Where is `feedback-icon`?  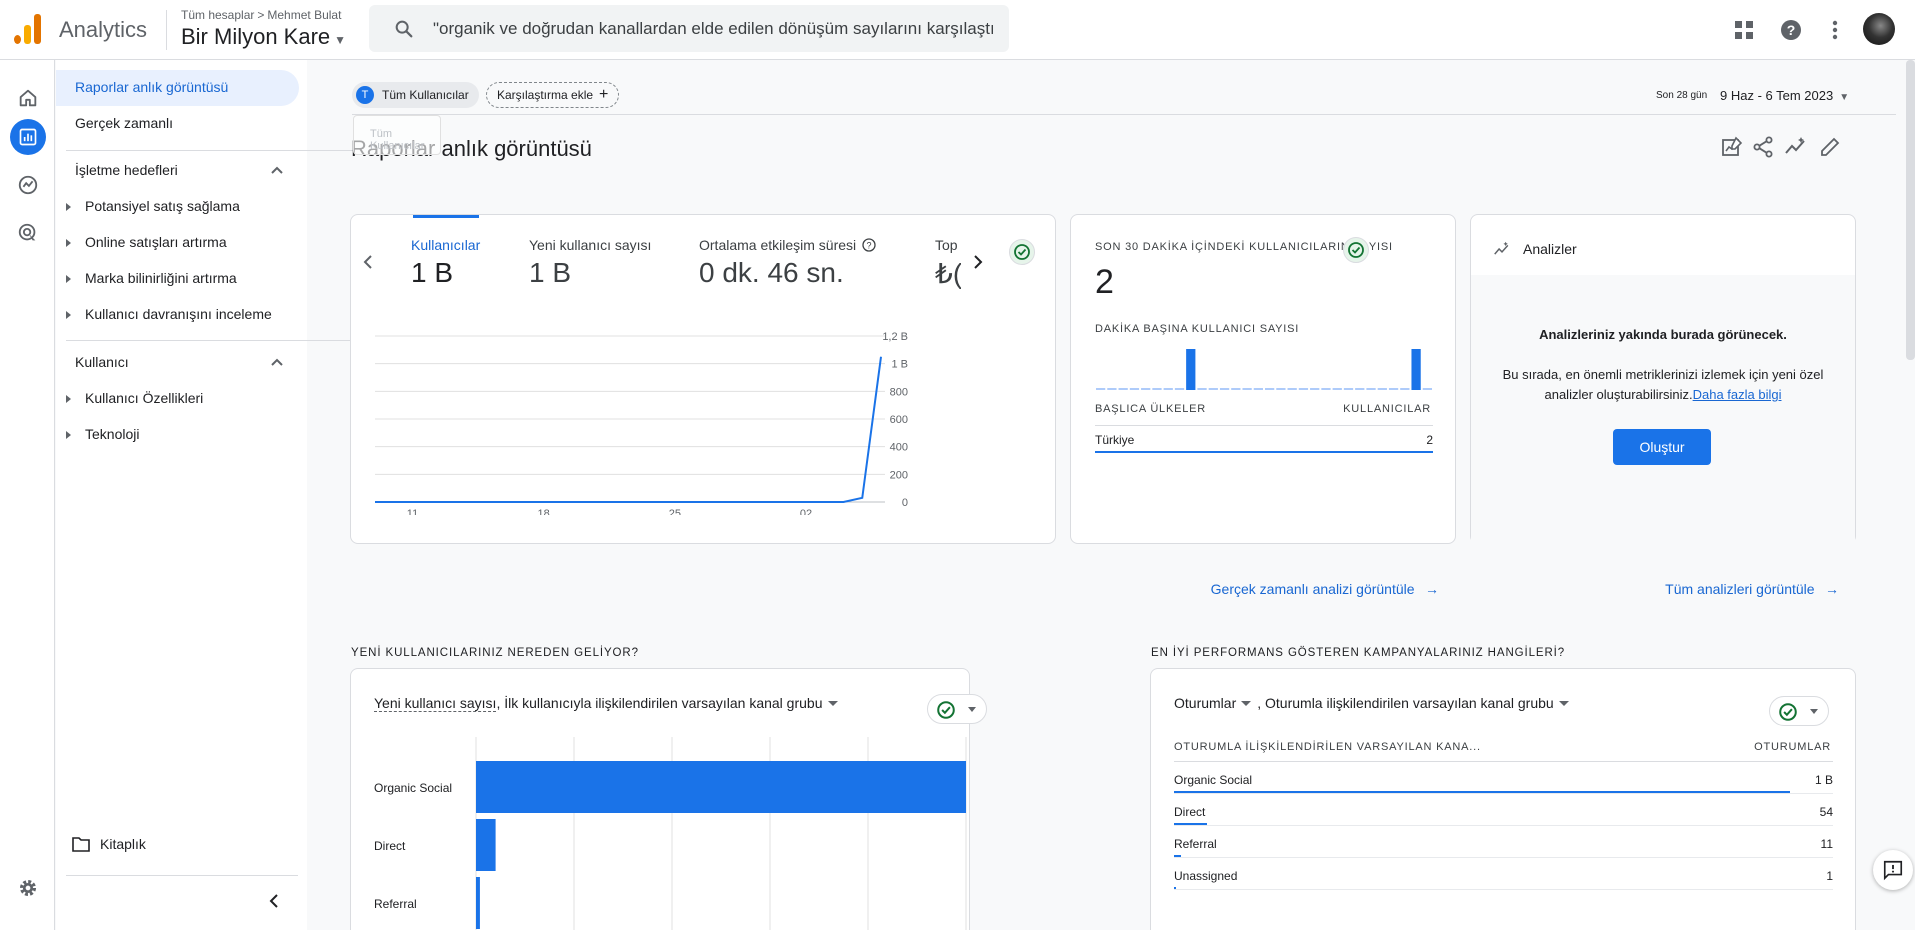 feedback-icon is located at coordinates (1893, 870).